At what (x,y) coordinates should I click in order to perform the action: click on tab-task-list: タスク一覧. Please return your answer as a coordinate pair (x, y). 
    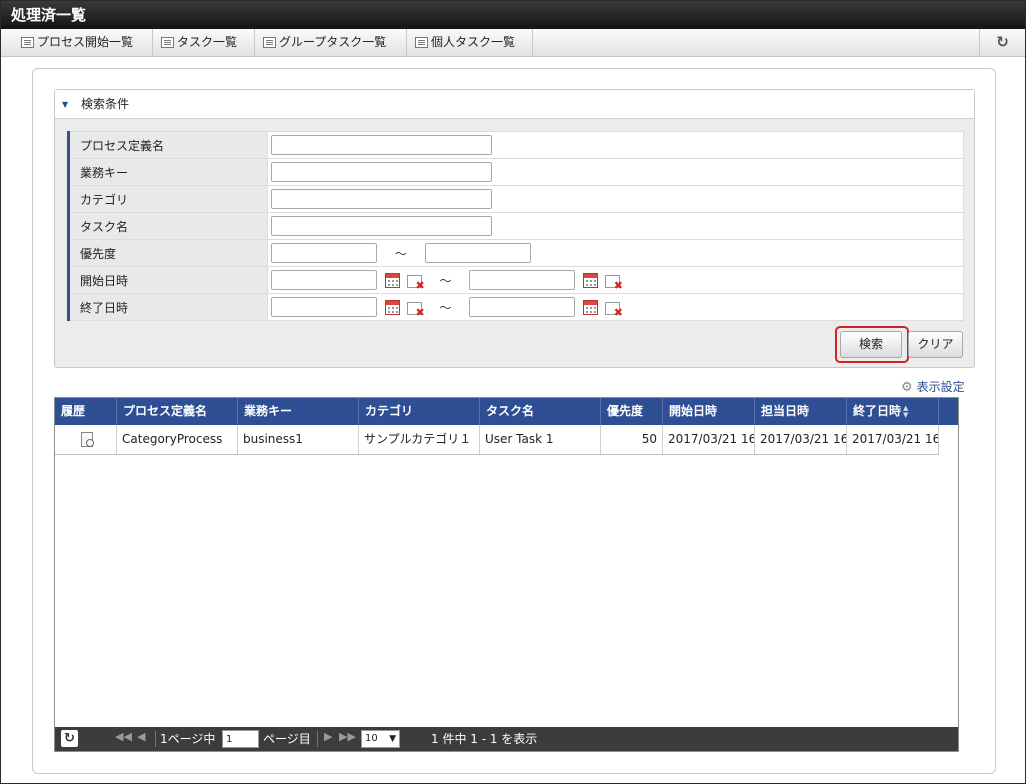
    Looking at the image, I should click on (204, 42).